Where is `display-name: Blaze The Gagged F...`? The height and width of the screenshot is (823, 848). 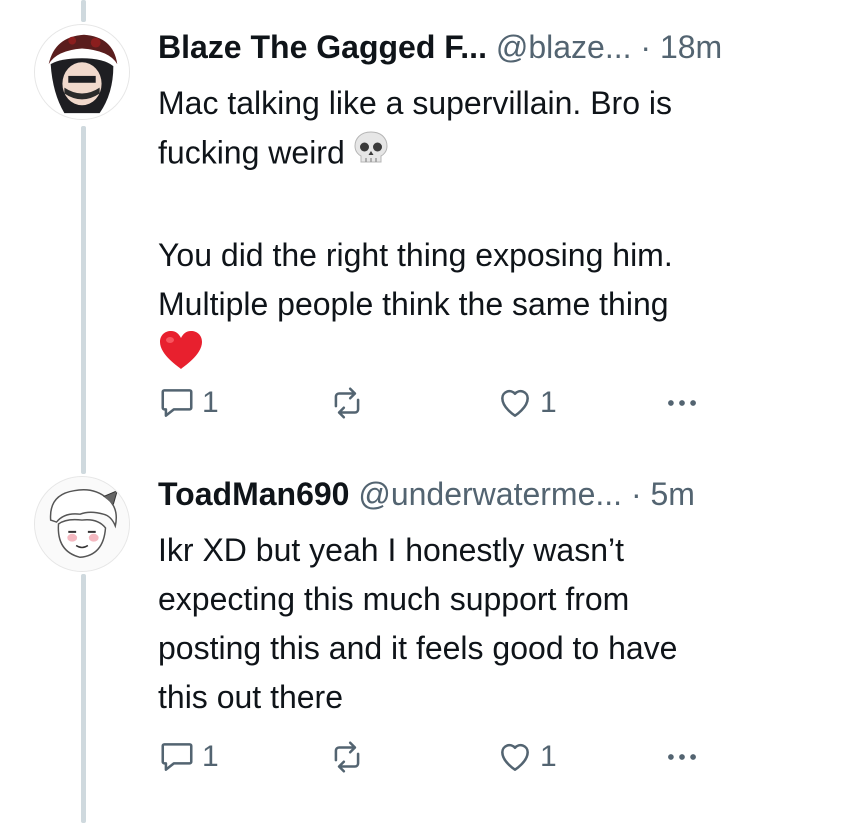
display-name: Blaze The Gagged F... is located at coordinates (322, 47).